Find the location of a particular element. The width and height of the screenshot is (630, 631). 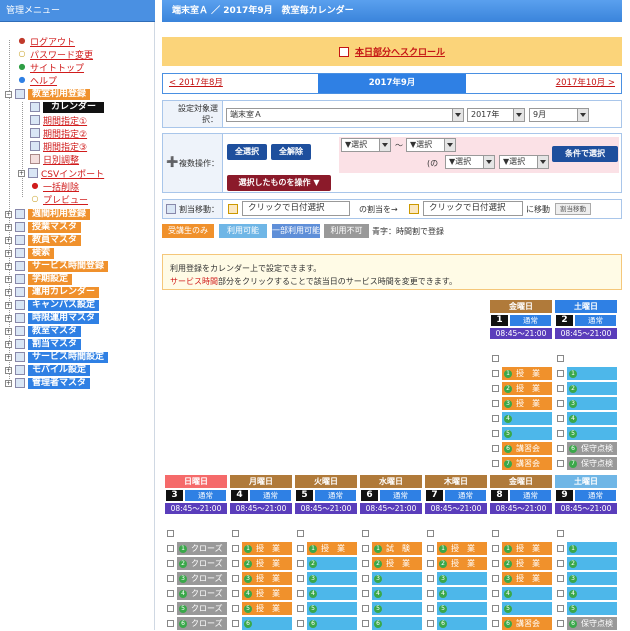

sidebar-group-13: + 管理者マスタ is located at coordinates (48, 383).